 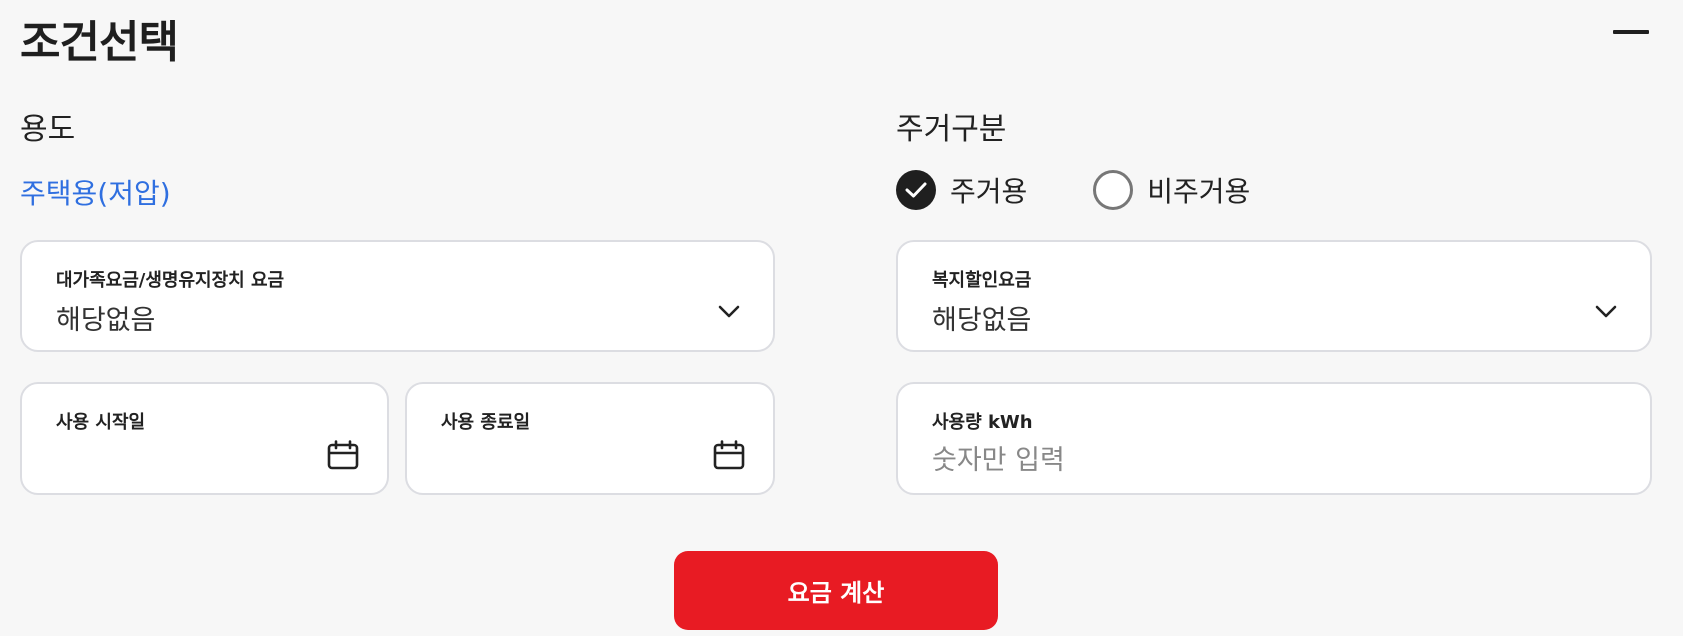 I want to click on page-title: 조건선택, so click(x=99, y=42).